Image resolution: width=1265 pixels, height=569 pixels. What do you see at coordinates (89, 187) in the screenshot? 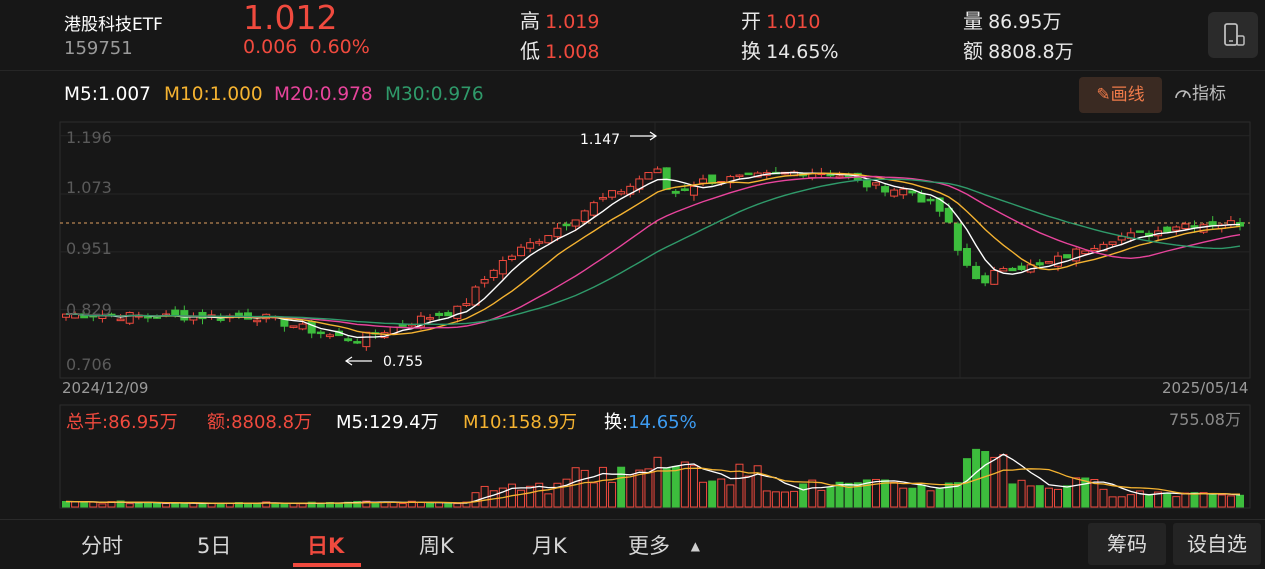
I see `y-tick-2: 1.073` at bounding box center [89, 187].